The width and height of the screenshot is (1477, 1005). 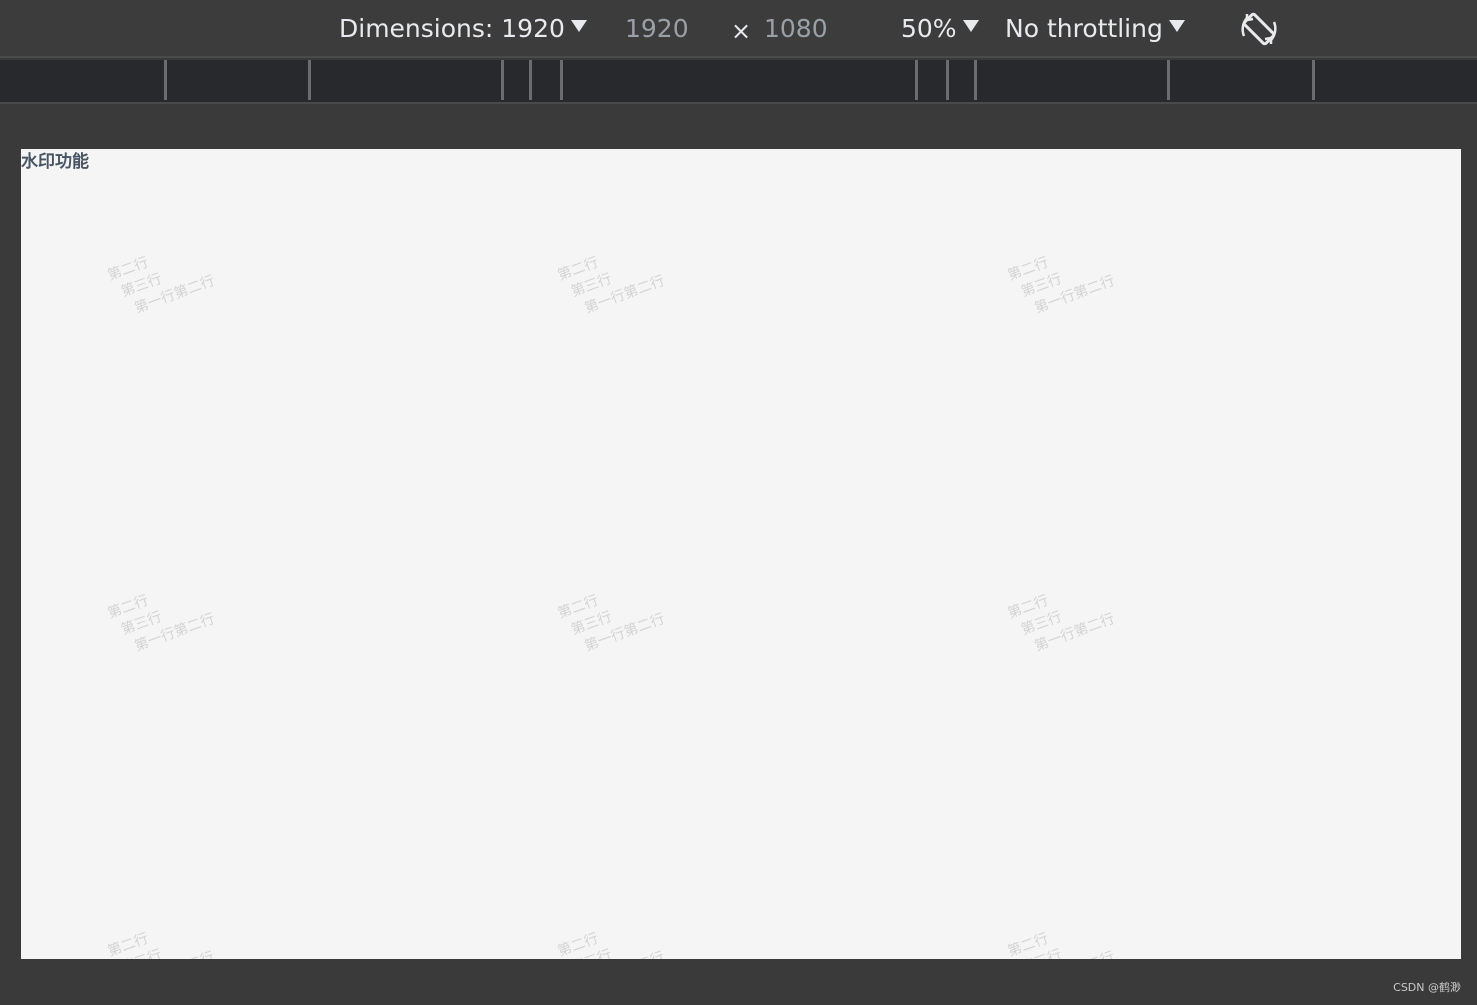 I want to click on page-heading: 水印功能, so click(x=55, y=162).